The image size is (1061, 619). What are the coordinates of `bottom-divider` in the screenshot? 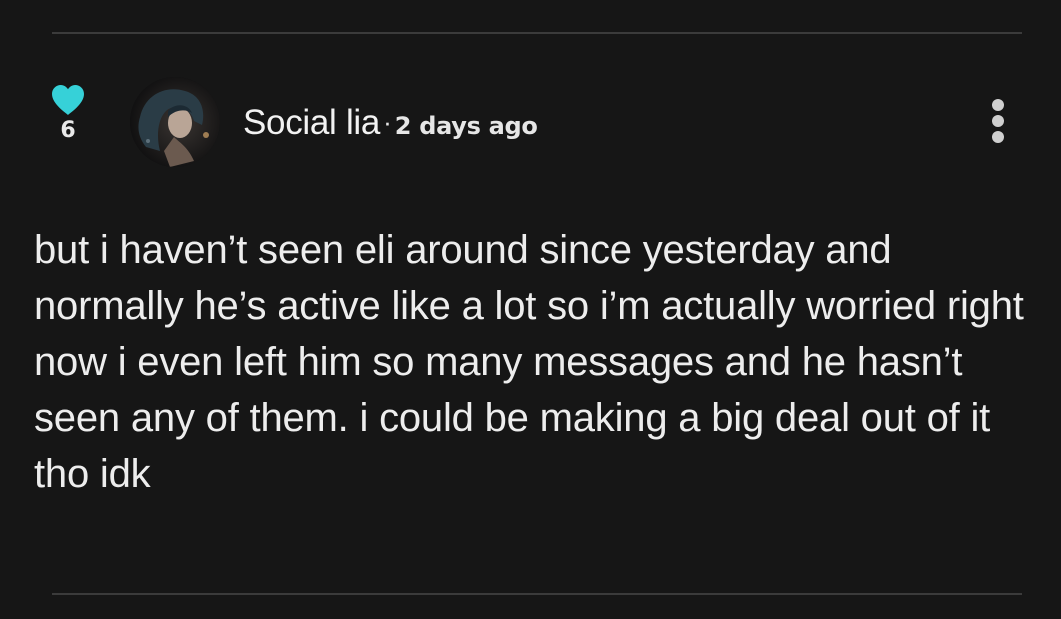 It's located at (537, 594).